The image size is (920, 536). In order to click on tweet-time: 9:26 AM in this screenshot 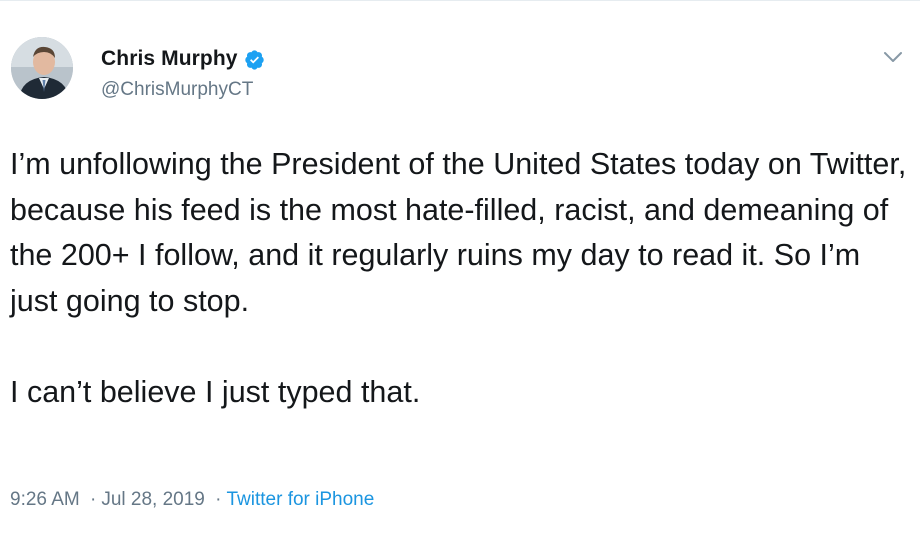, I will do `click(45, 499)`.